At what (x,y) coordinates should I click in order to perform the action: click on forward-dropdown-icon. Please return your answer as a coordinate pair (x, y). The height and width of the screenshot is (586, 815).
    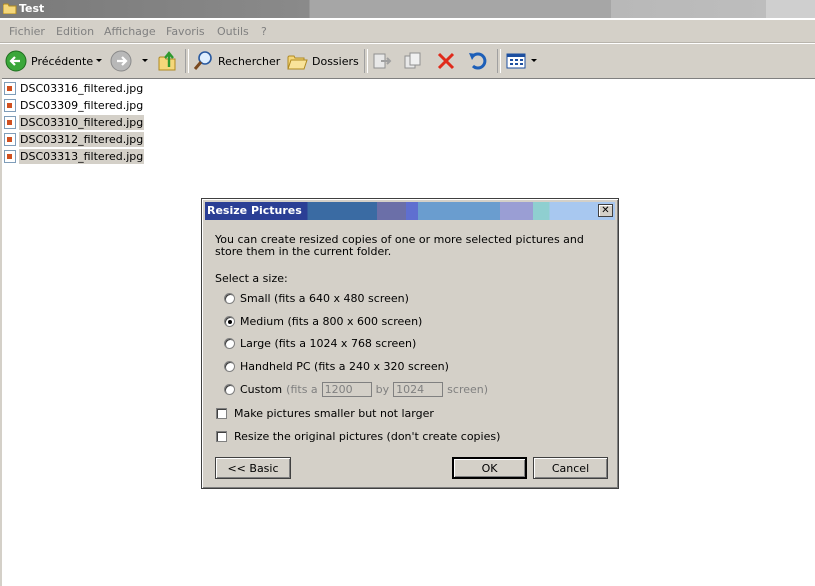
    Looking at the image, I should click on (145, 60).